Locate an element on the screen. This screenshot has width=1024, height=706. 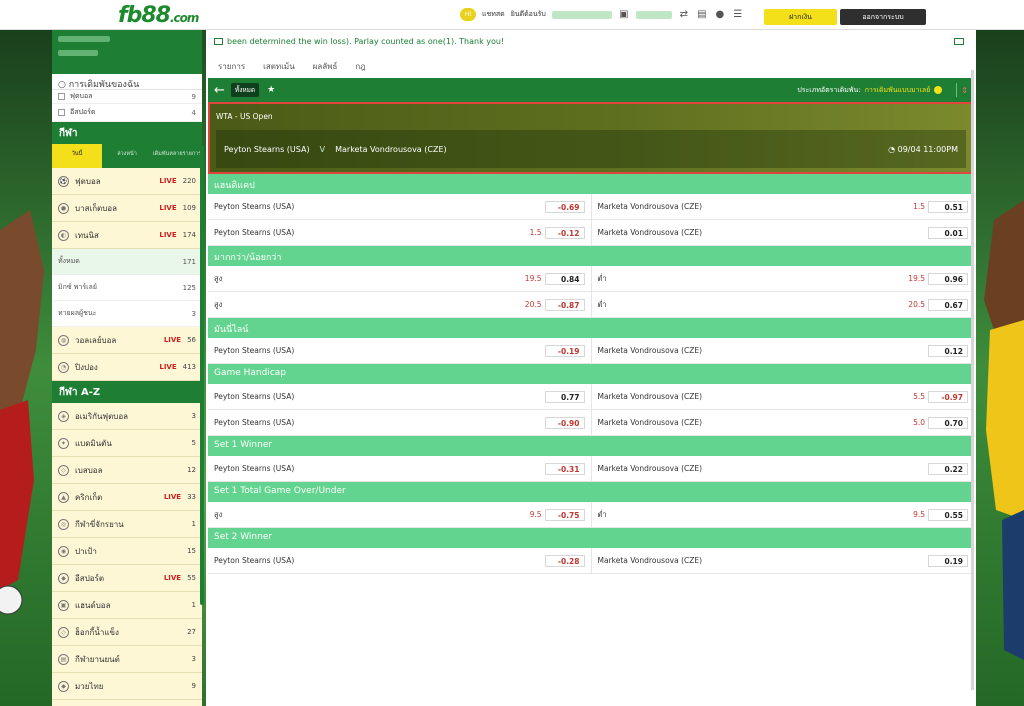
odds-button: -0.90 is located at coordinates (564, 422).